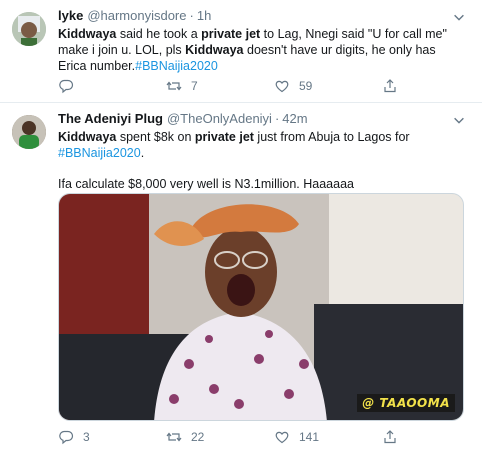 This screenshot has height=453, width=482. I want to click on timestamp: 42m, so click(294, 119).